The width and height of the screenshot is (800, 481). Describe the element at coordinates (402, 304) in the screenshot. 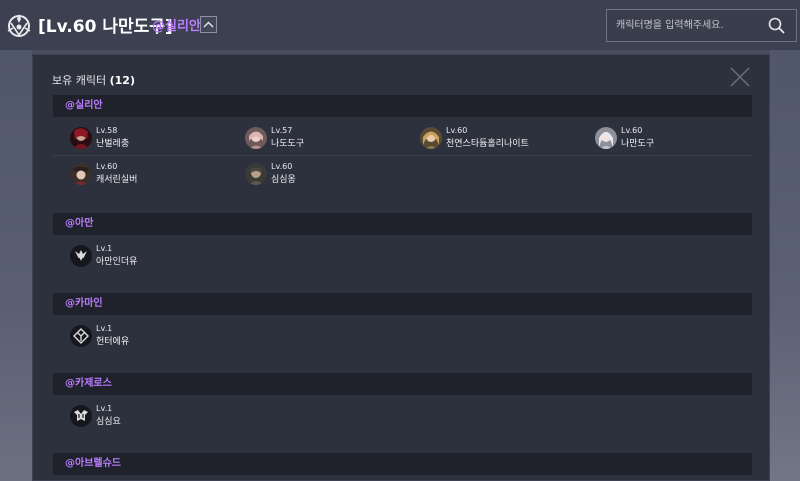

I see `server-group-header: @카마인` at that location.